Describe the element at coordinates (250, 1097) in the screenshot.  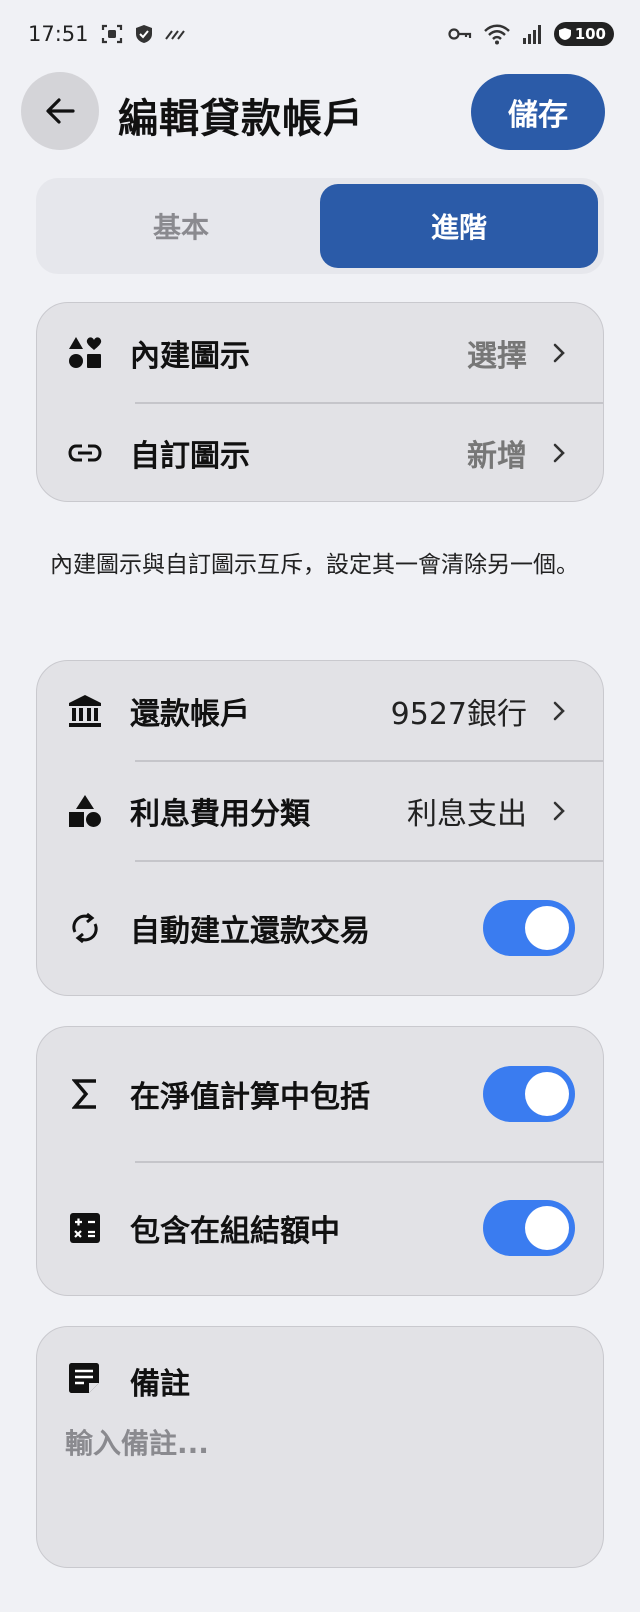
I see `net-worth-label: 在淨值計算中包括` at that location.